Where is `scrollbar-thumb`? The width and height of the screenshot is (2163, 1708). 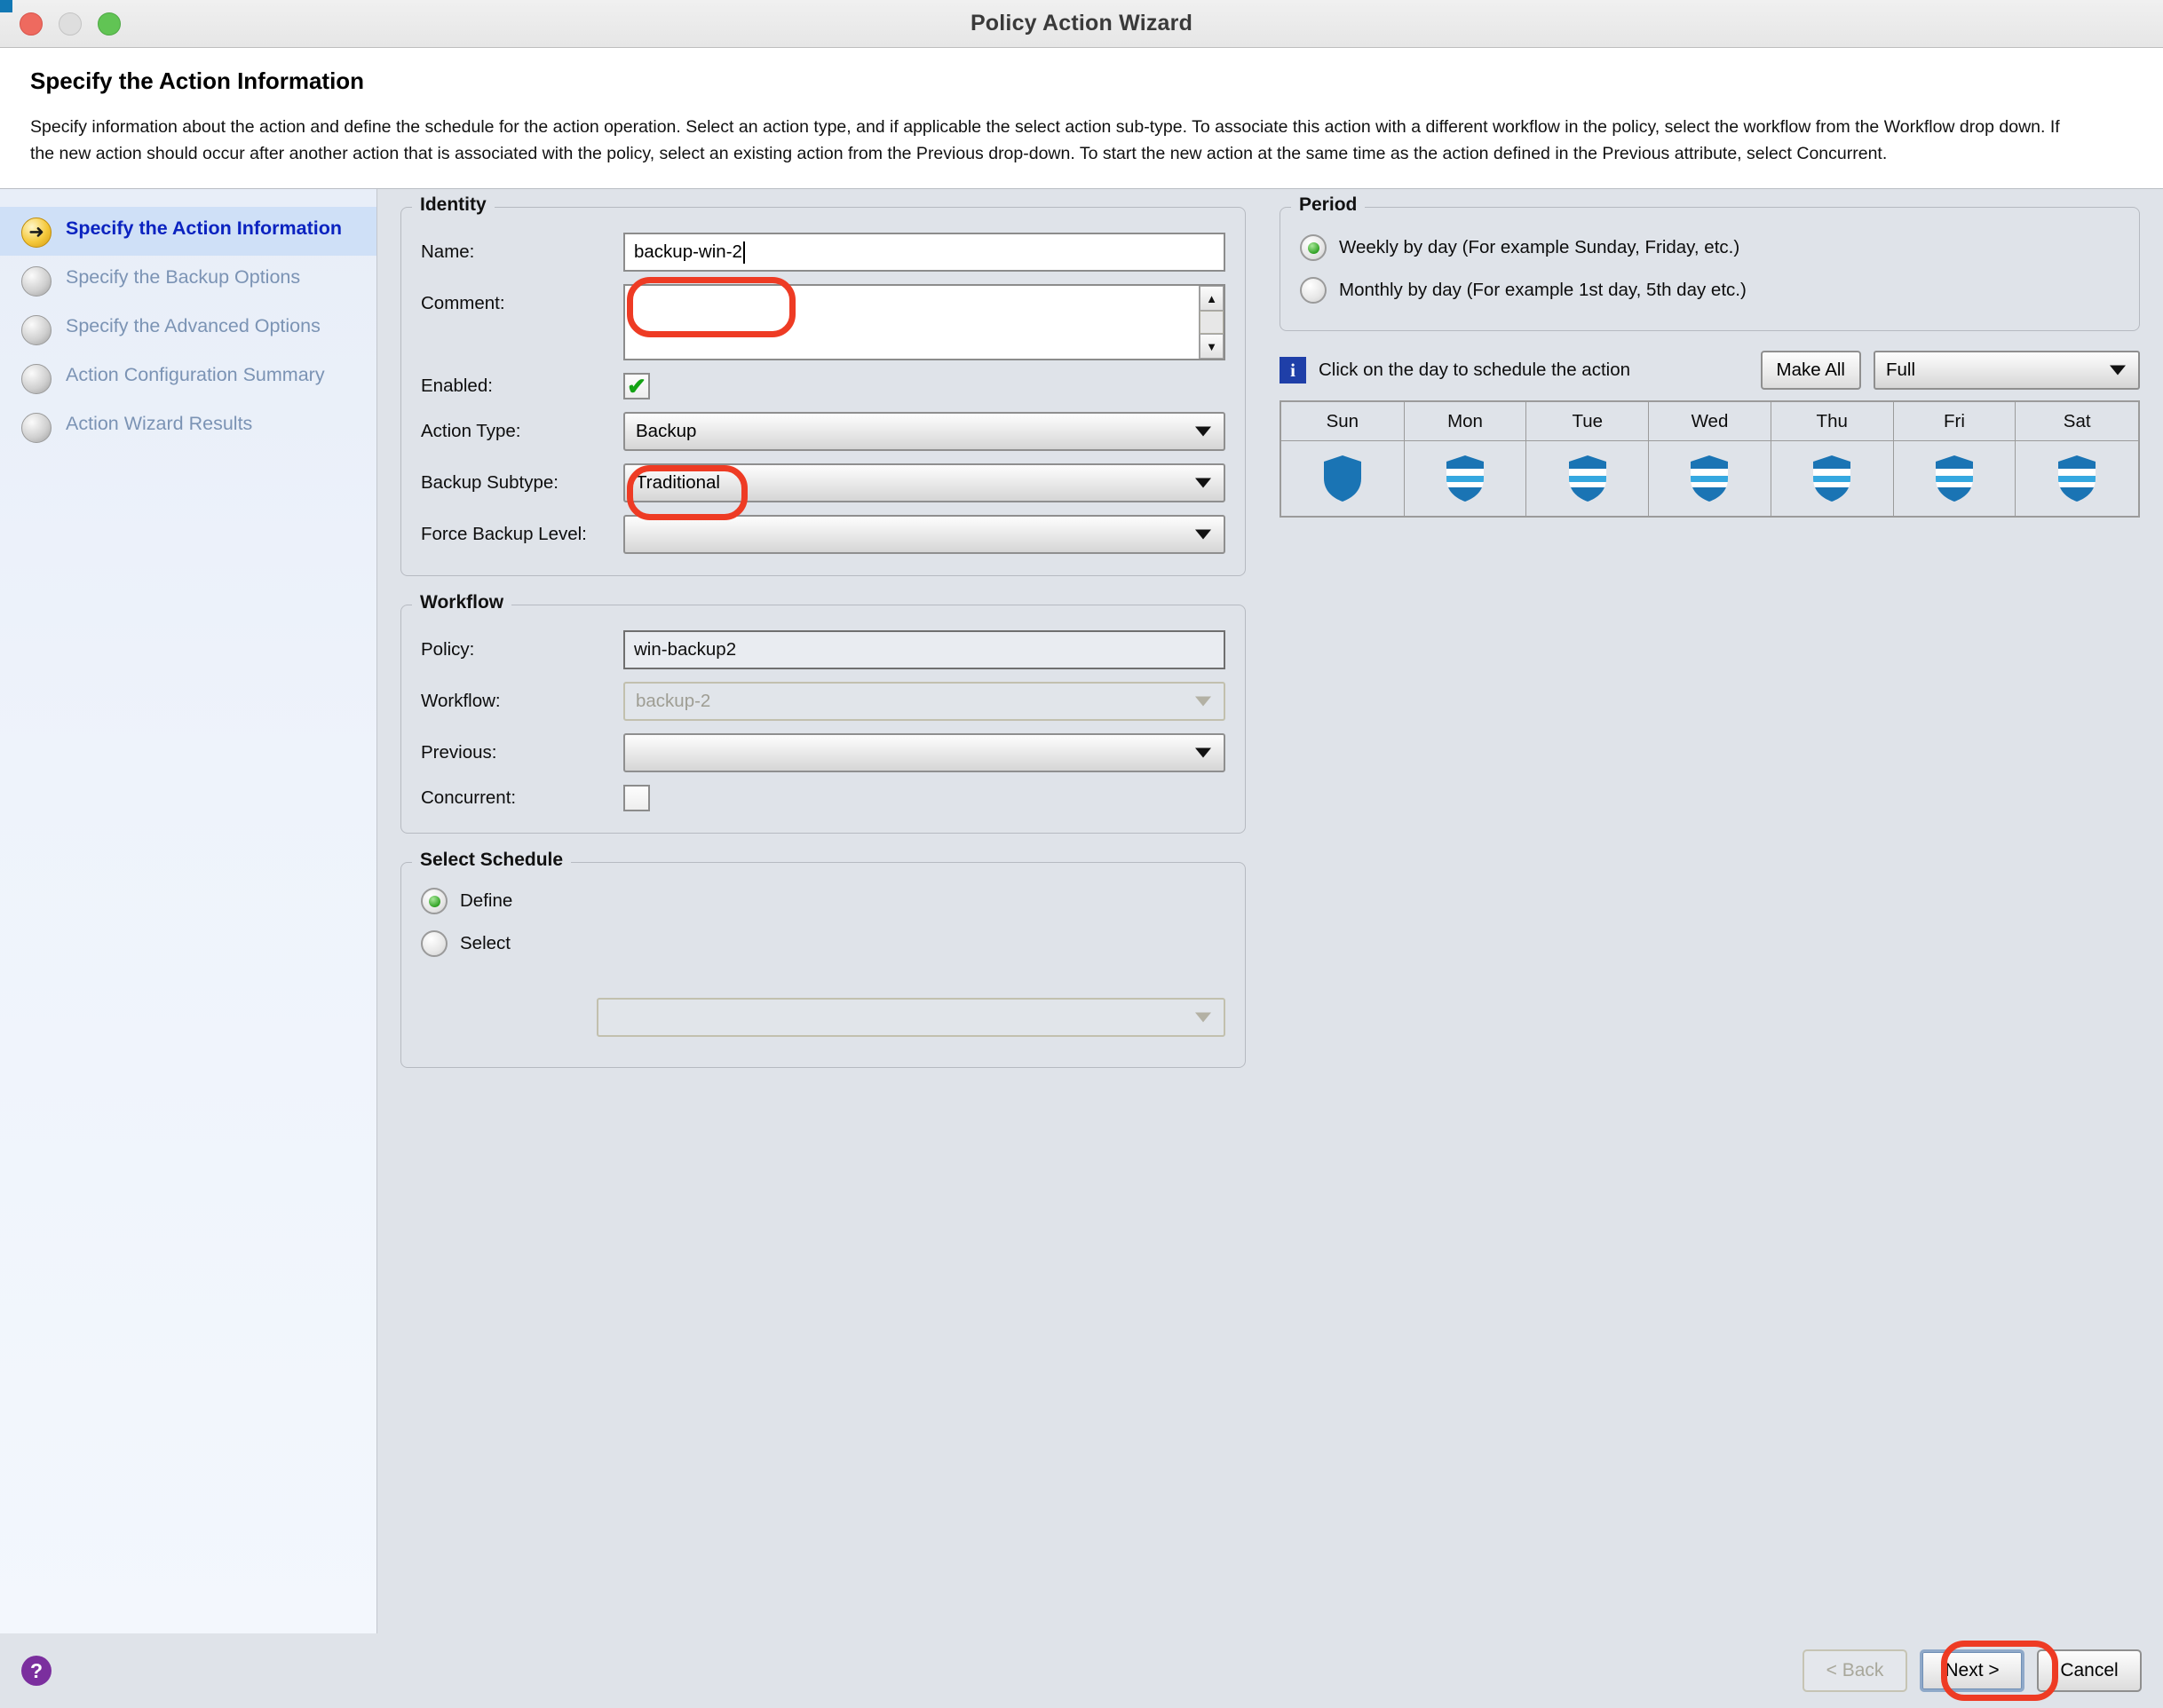 scrollbar-thumb is located at coordinates (1212, 323).